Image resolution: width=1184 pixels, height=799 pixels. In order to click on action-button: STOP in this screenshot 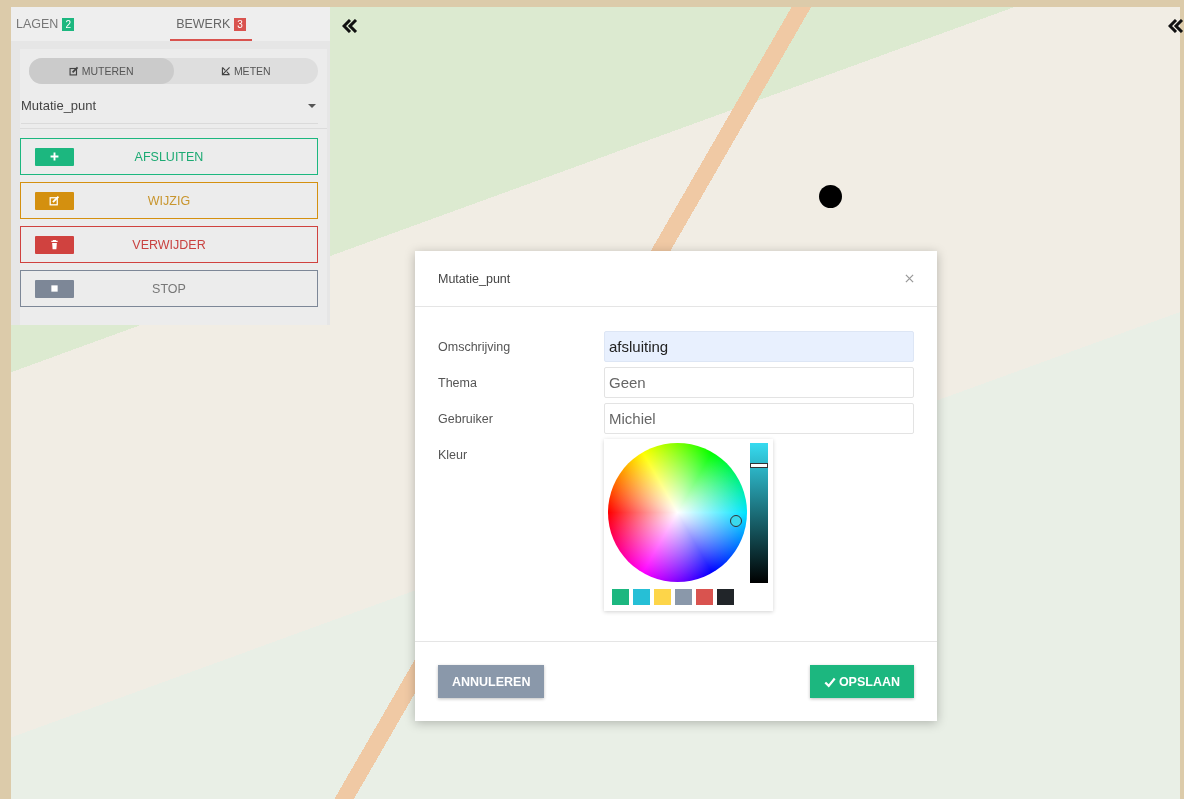, I will do `click(169, 288)`.